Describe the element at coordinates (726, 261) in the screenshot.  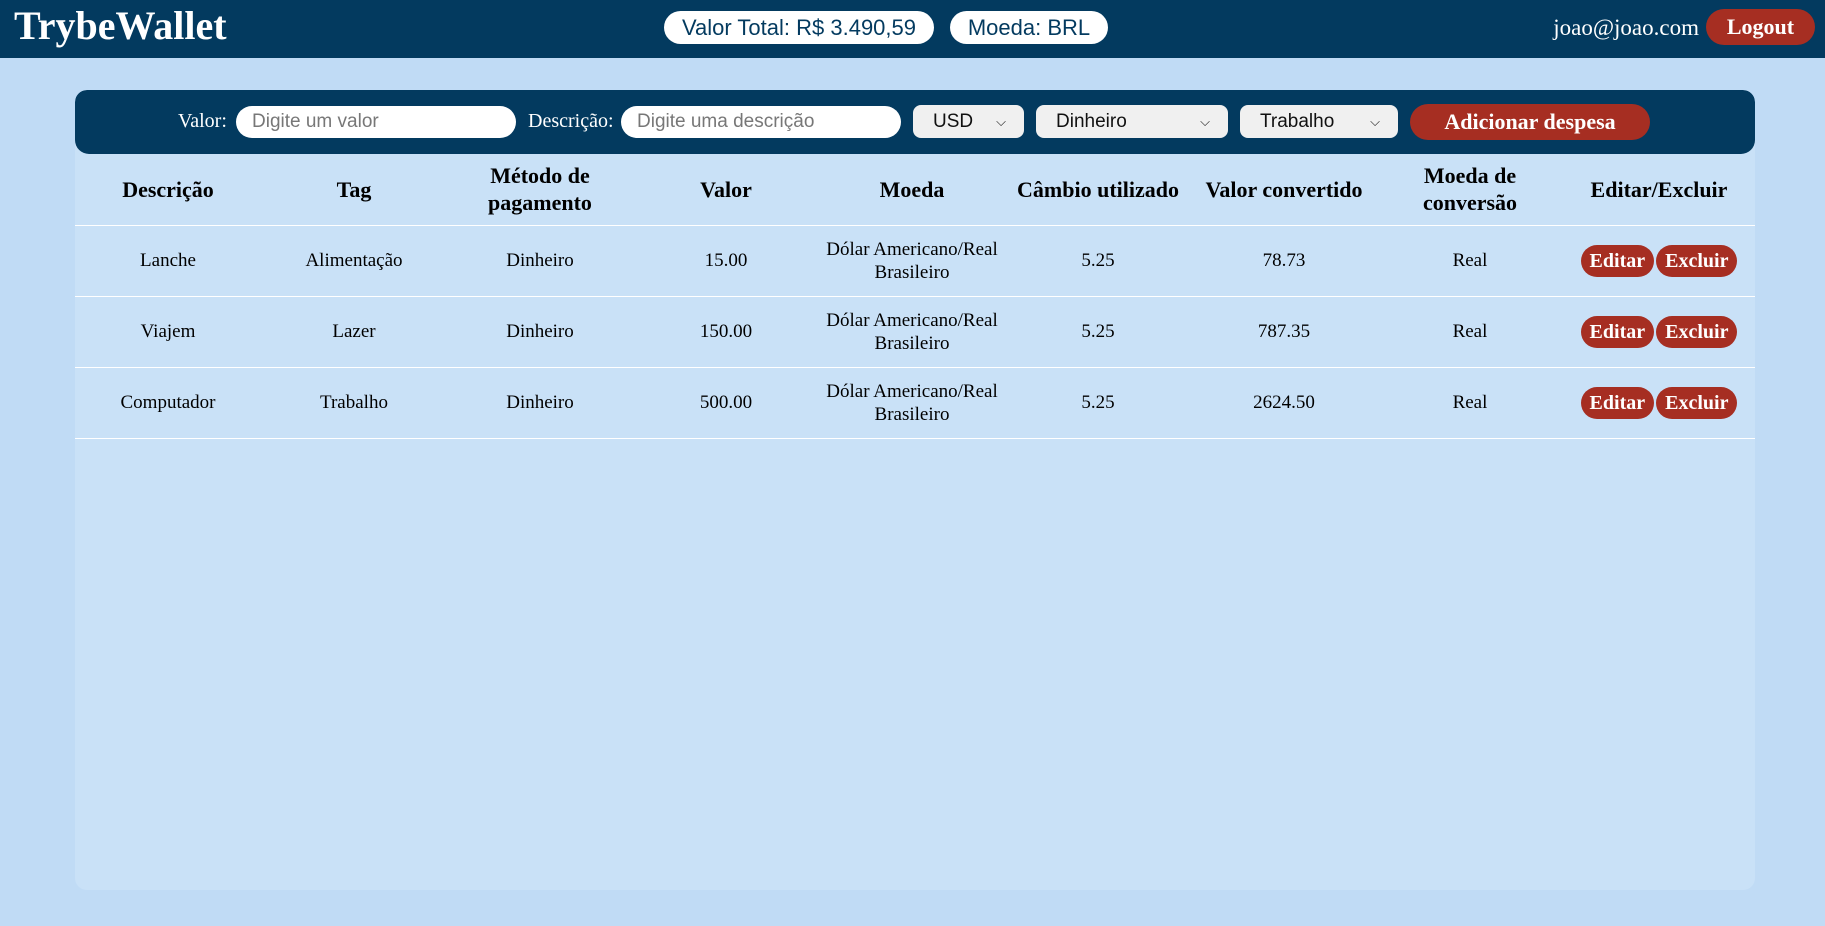
I see `cell-valor: 15.00` at that location.